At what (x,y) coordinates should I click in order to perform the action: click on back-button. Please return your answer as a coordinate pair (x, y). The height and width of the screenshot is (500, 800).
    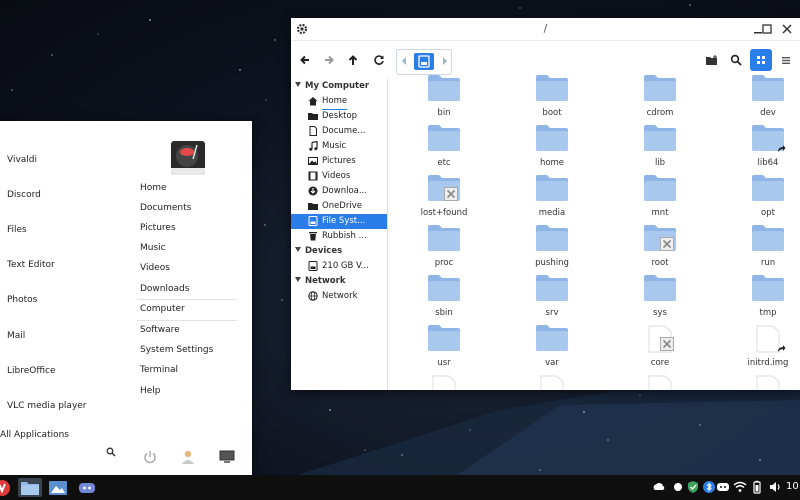
    Looking at the image, I should click on (305, 60).